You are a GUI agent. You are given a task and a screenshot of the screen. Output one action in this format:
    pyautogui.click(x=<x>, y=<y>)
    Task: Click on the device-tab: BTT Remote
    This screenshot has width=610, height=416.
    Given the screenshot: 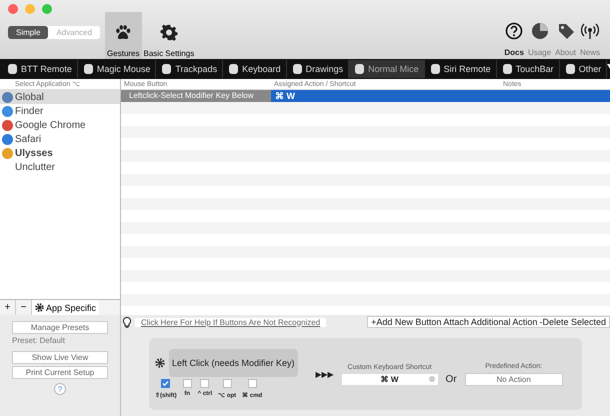 What is the action you would take?
    pyautogui.click(x=40, y=69)
    